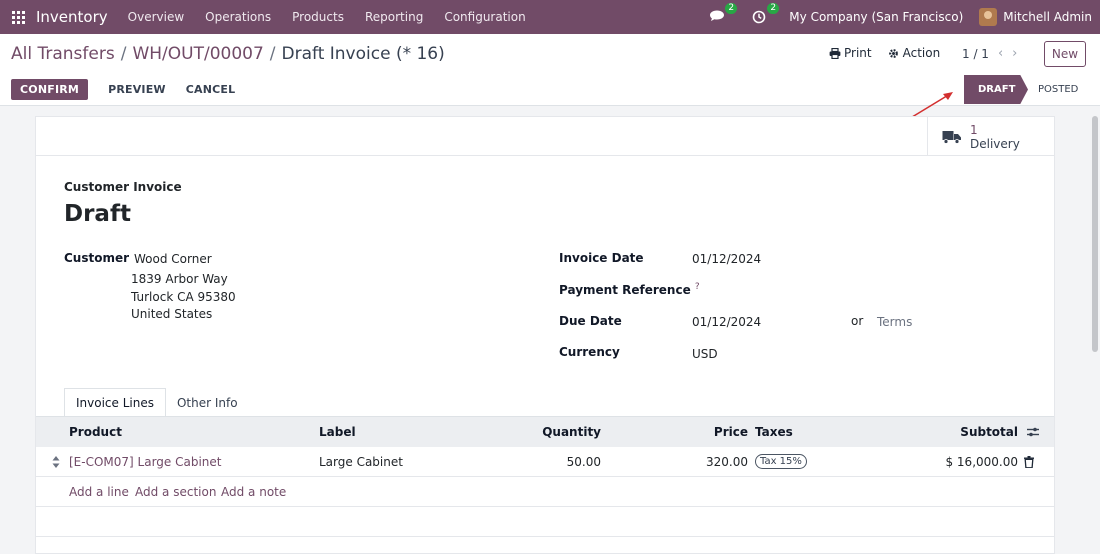  Describe the element at coordinates (545, 522) in the screenshot. I see `empty-row` at that location.